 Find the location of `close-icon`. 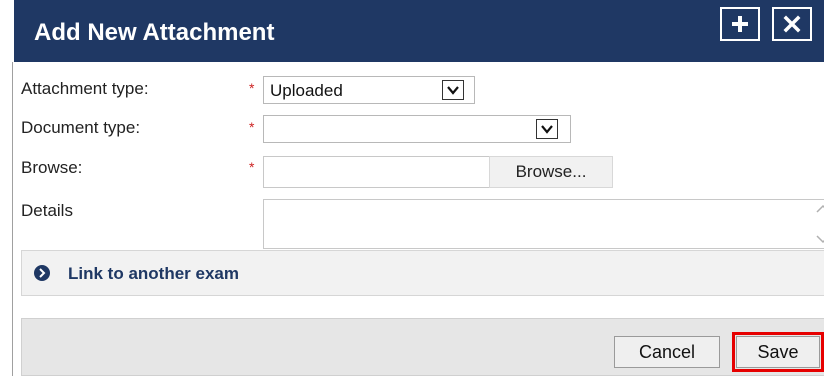

close-icon is located at coordinates (792, 24).